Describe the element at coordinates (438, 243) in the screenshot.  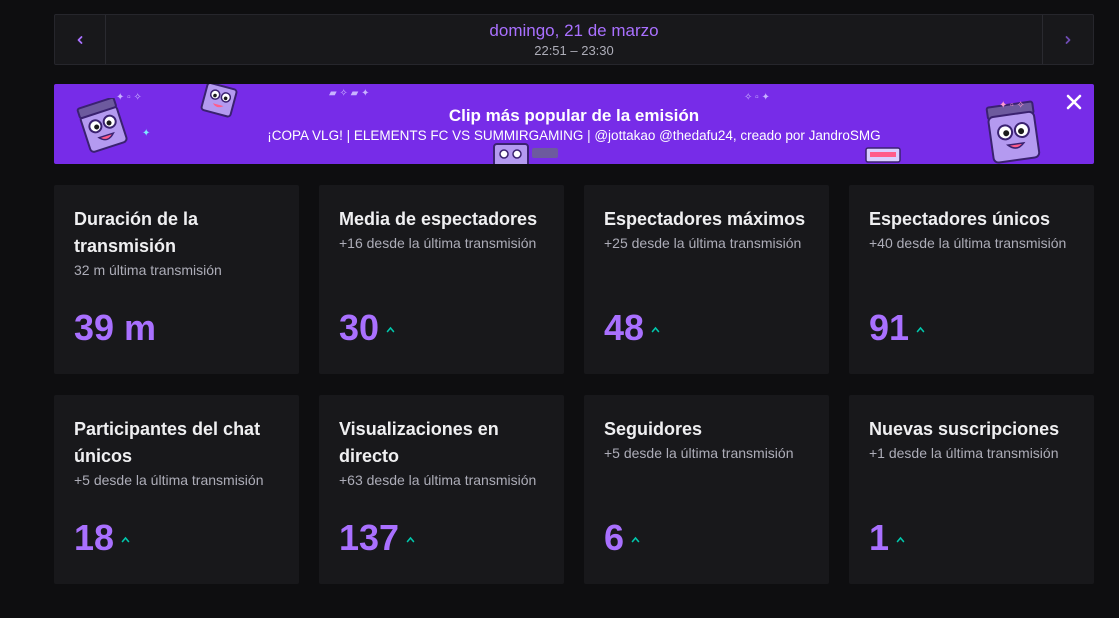
I see `stat-comparison: +16 desde la última transmisión` at that location.